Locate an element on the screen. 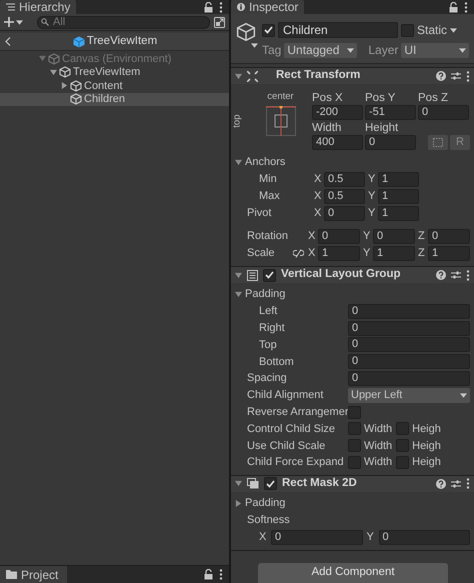 The height and width of the screenshot is (583, 474). field-label: Use Child Scale is located at coordinates (286, 446).